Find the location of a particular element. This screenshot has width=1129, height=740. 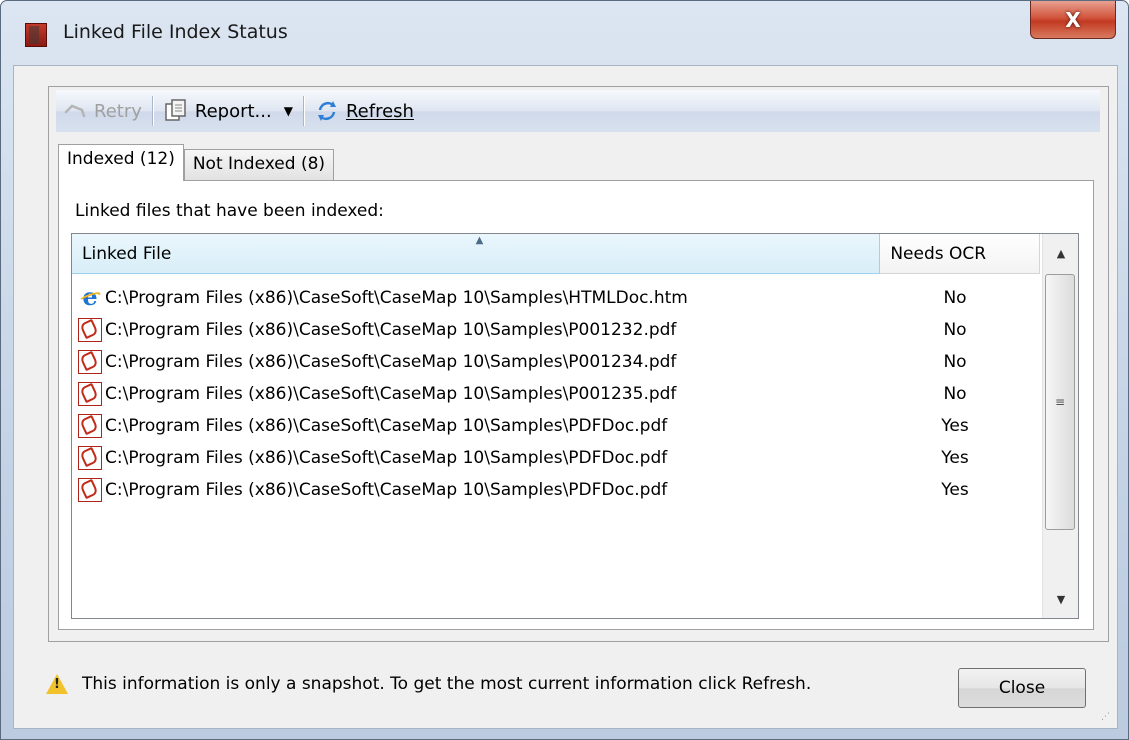

close-icon: X is located at coordinates (1073, 19).